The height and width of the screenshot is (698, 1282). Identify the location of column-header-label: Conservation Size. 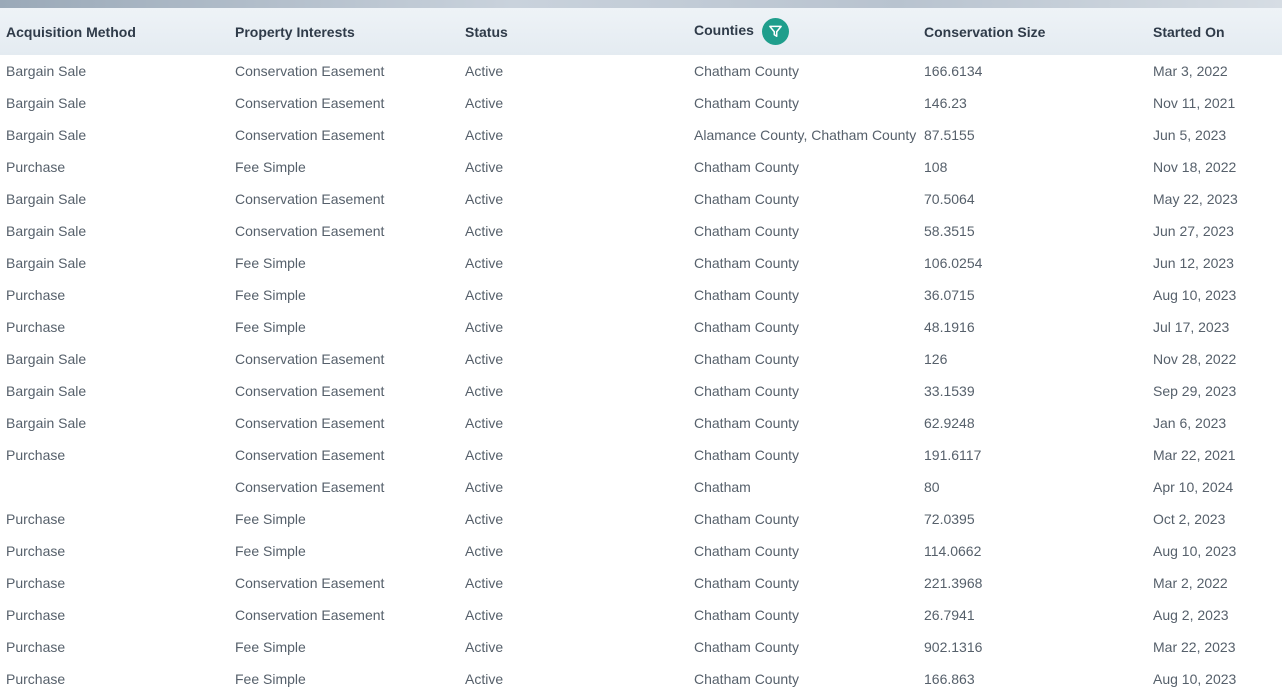
(985, 31).